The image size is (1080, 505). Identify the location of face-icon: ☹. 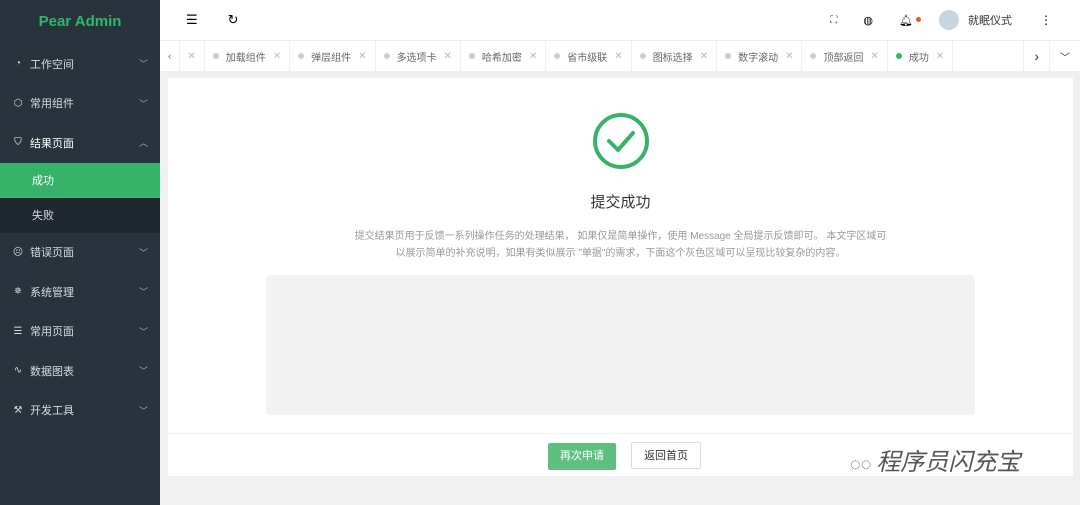
(18, 252).